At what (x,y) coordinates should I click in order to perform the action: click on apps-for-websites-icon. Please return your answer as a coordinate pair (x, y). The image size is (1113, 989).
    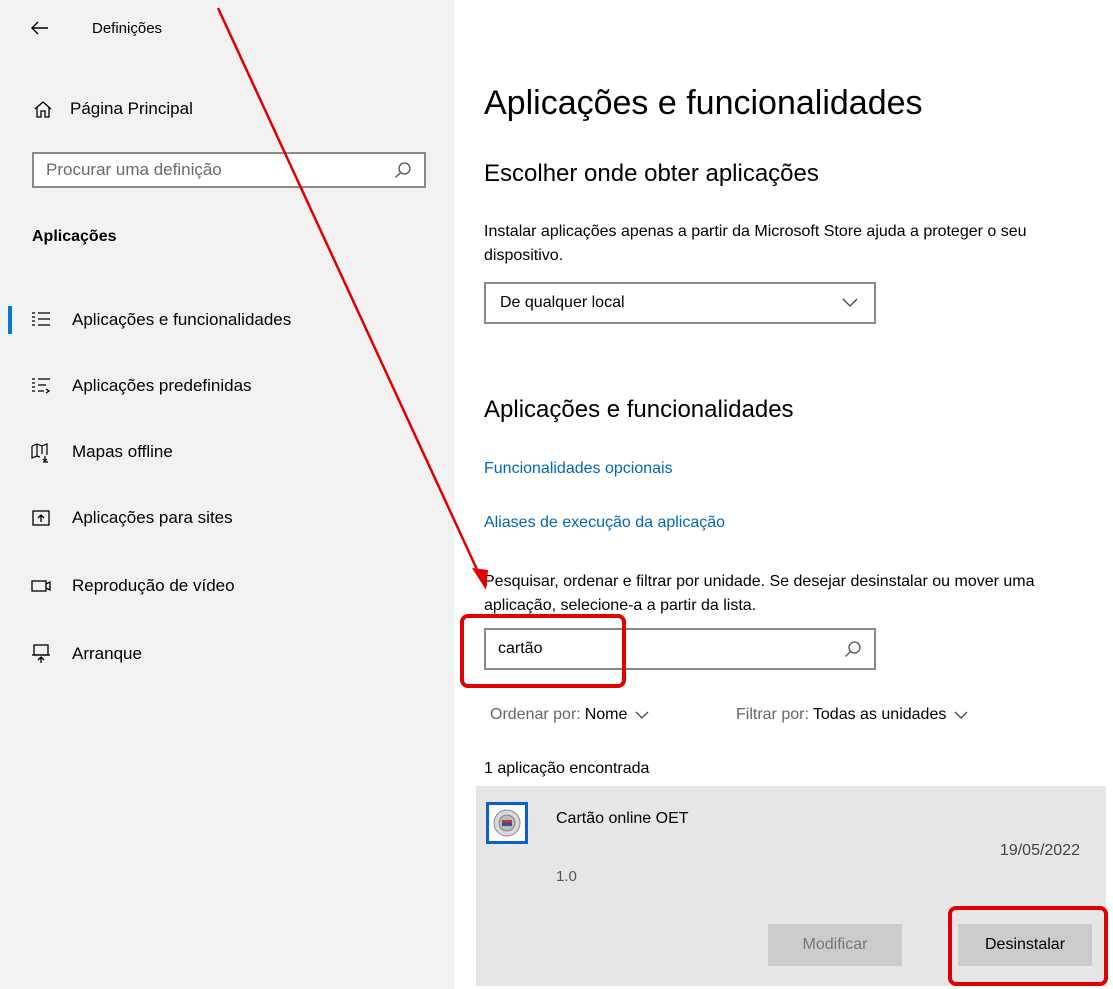
    Looking at the image, I should click on (41, 518).